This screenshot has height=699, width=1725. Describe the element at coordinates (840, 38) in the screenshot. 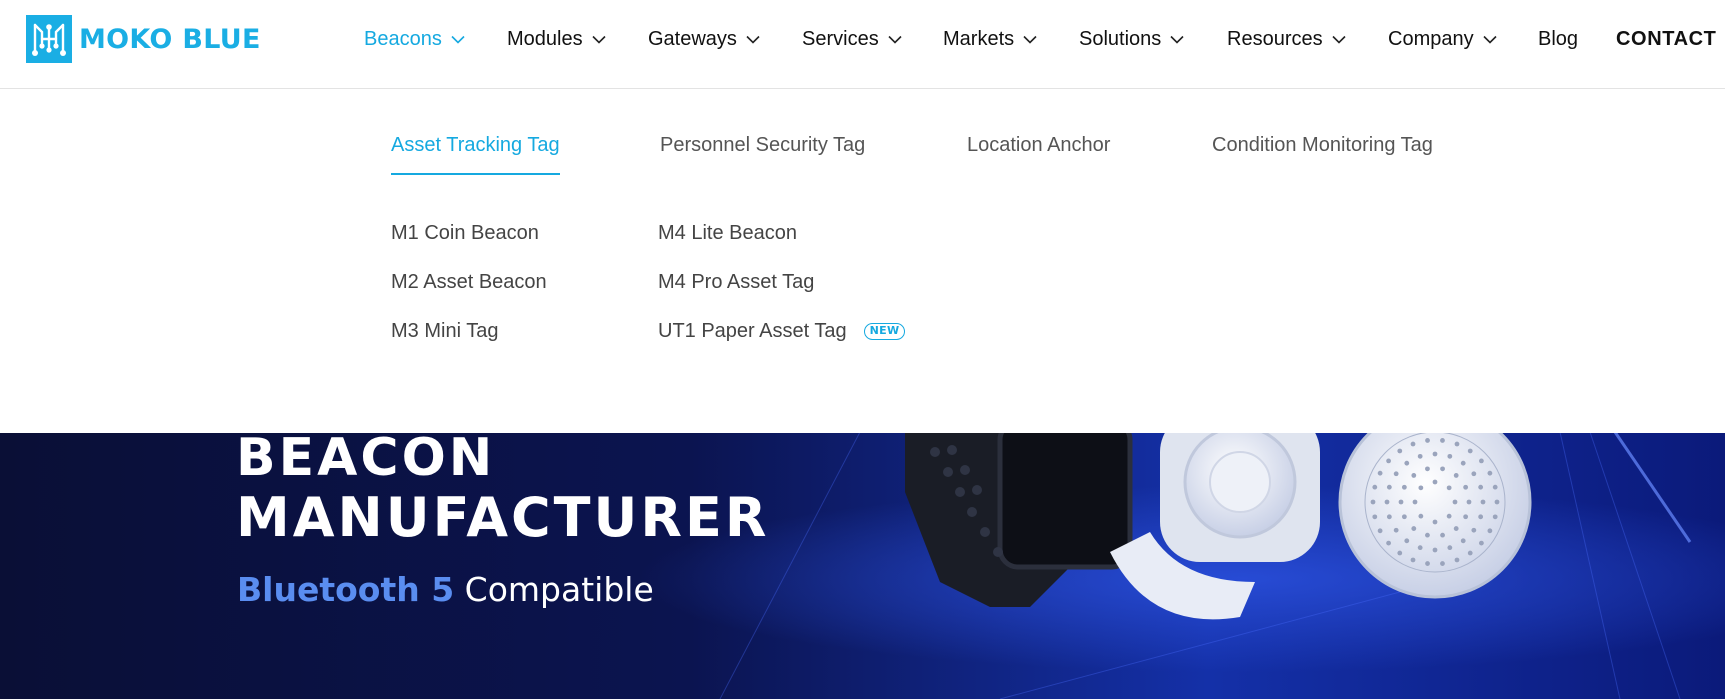

I see `nav-label: Services` at that location.